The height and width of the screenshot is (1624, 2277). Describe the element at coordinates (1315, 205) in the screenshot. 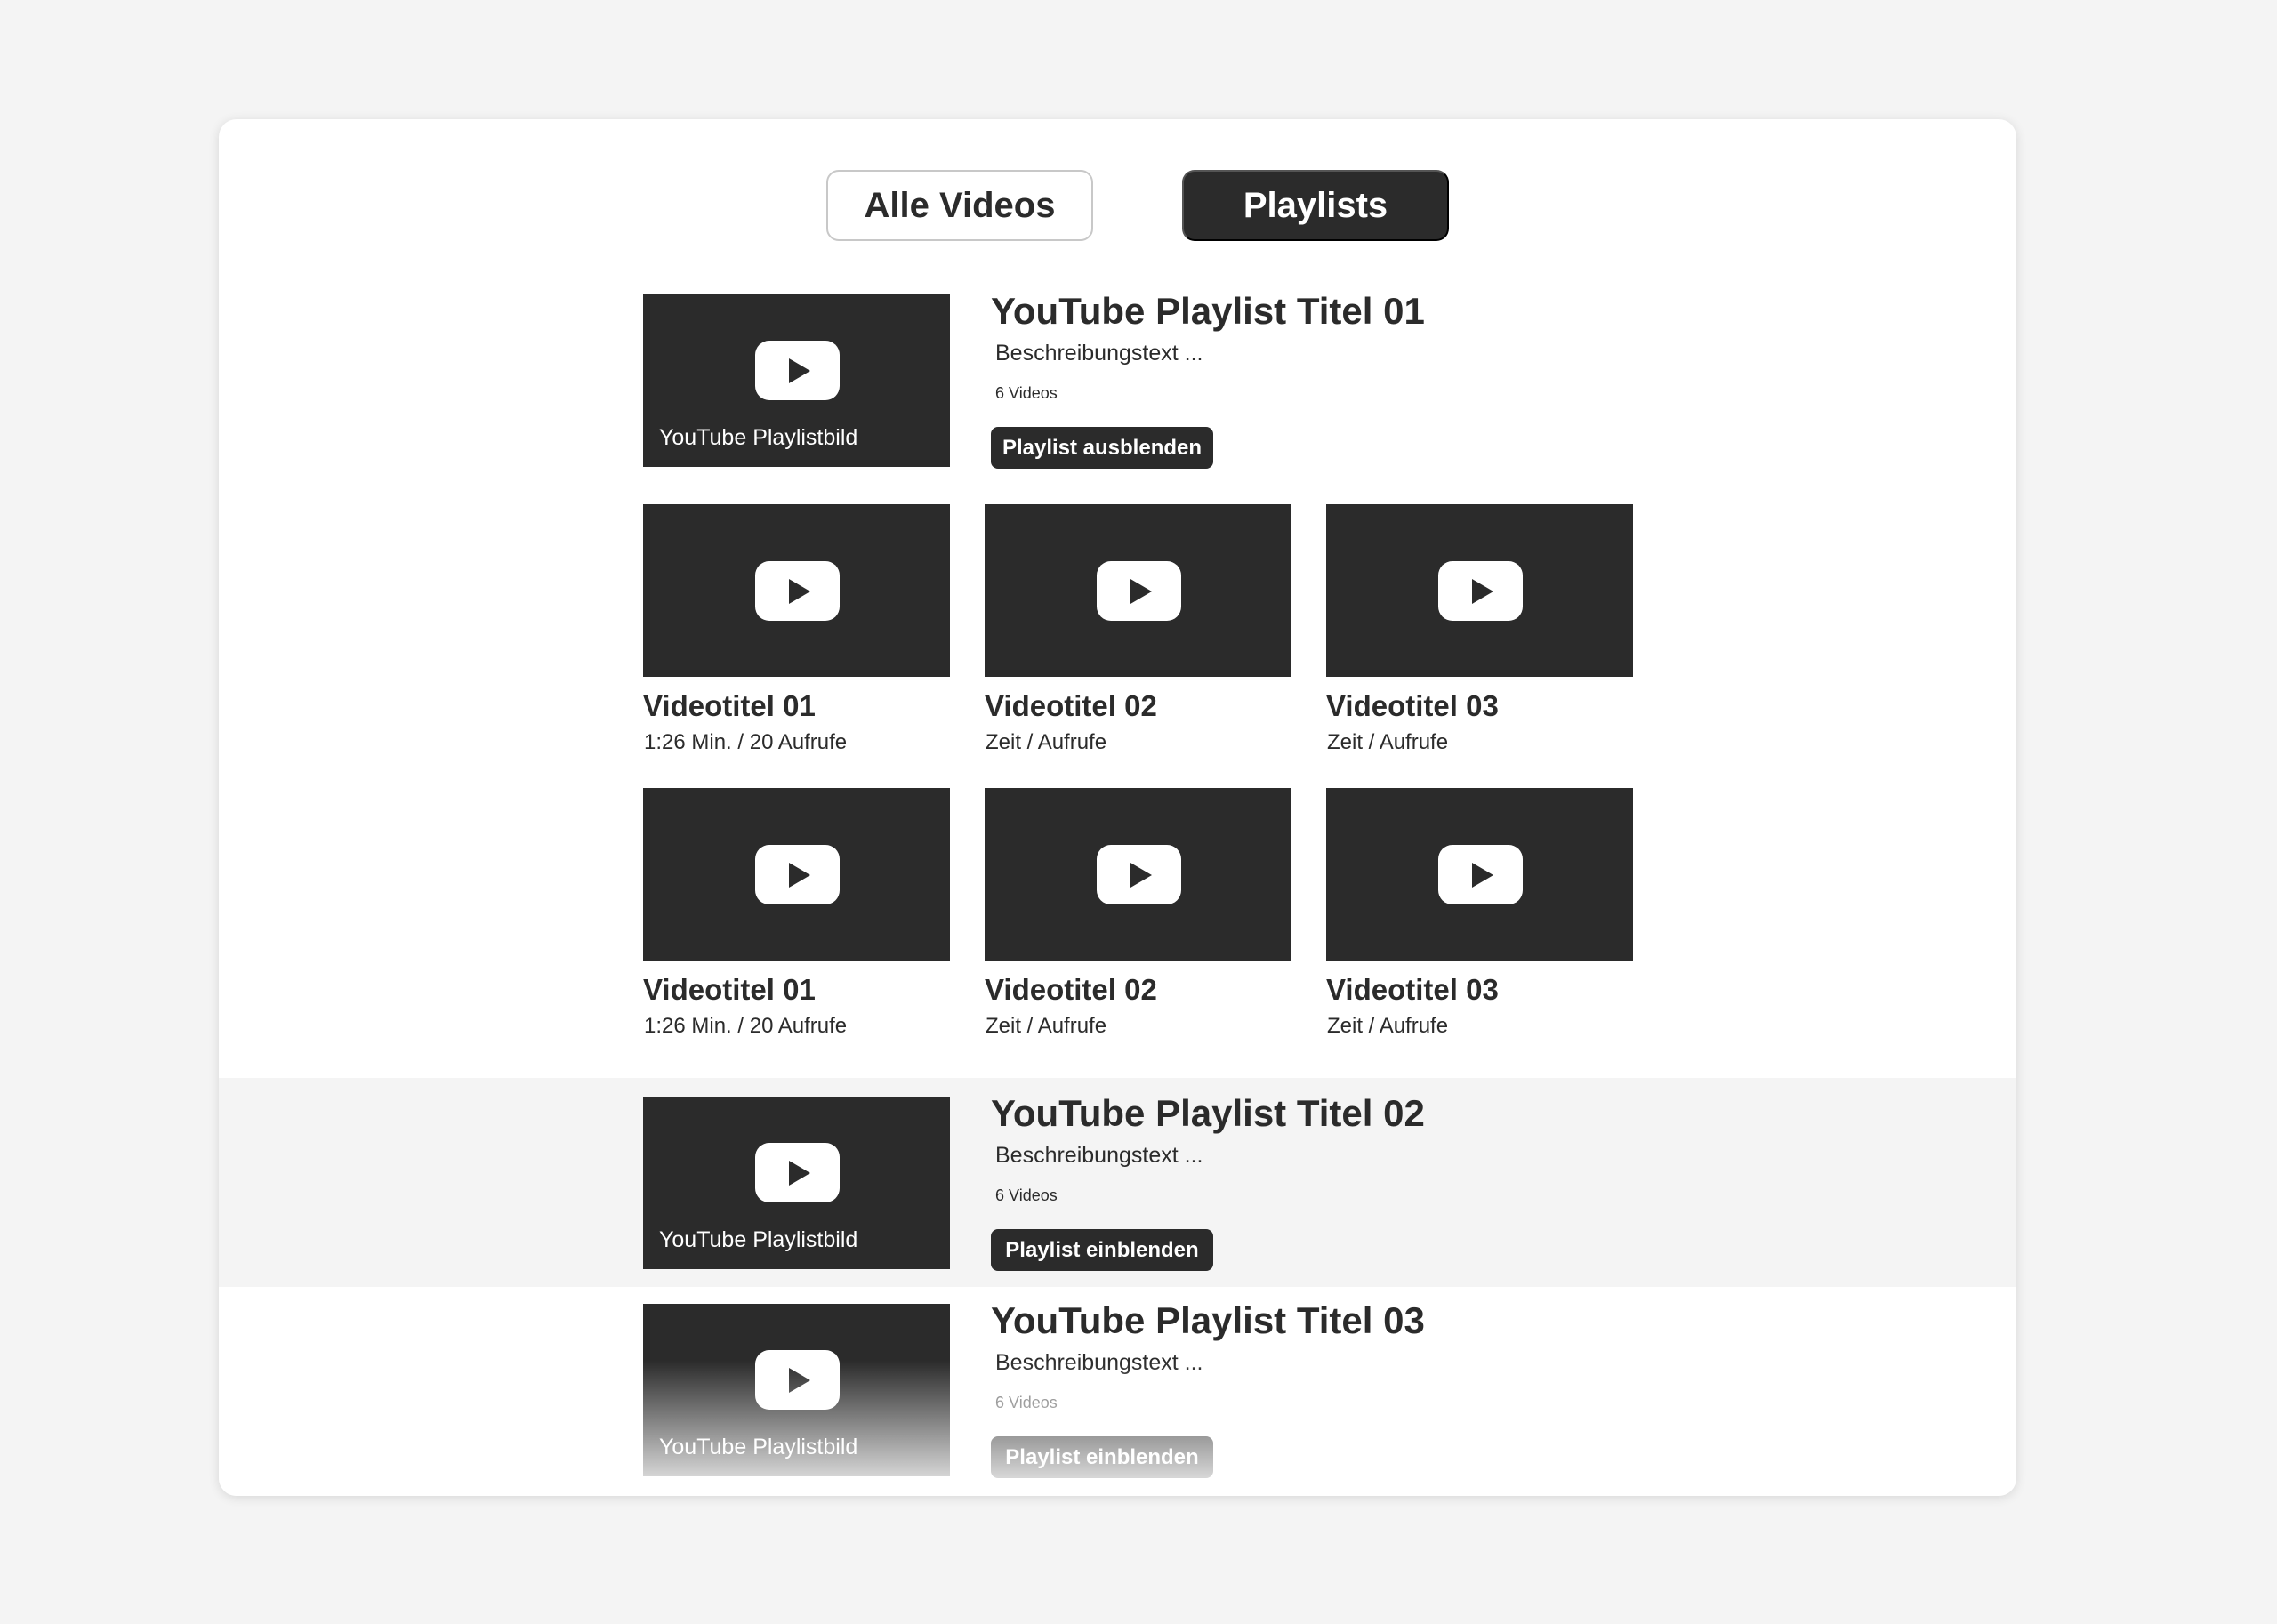

I see `tab-playlists: Playlists` at that location.